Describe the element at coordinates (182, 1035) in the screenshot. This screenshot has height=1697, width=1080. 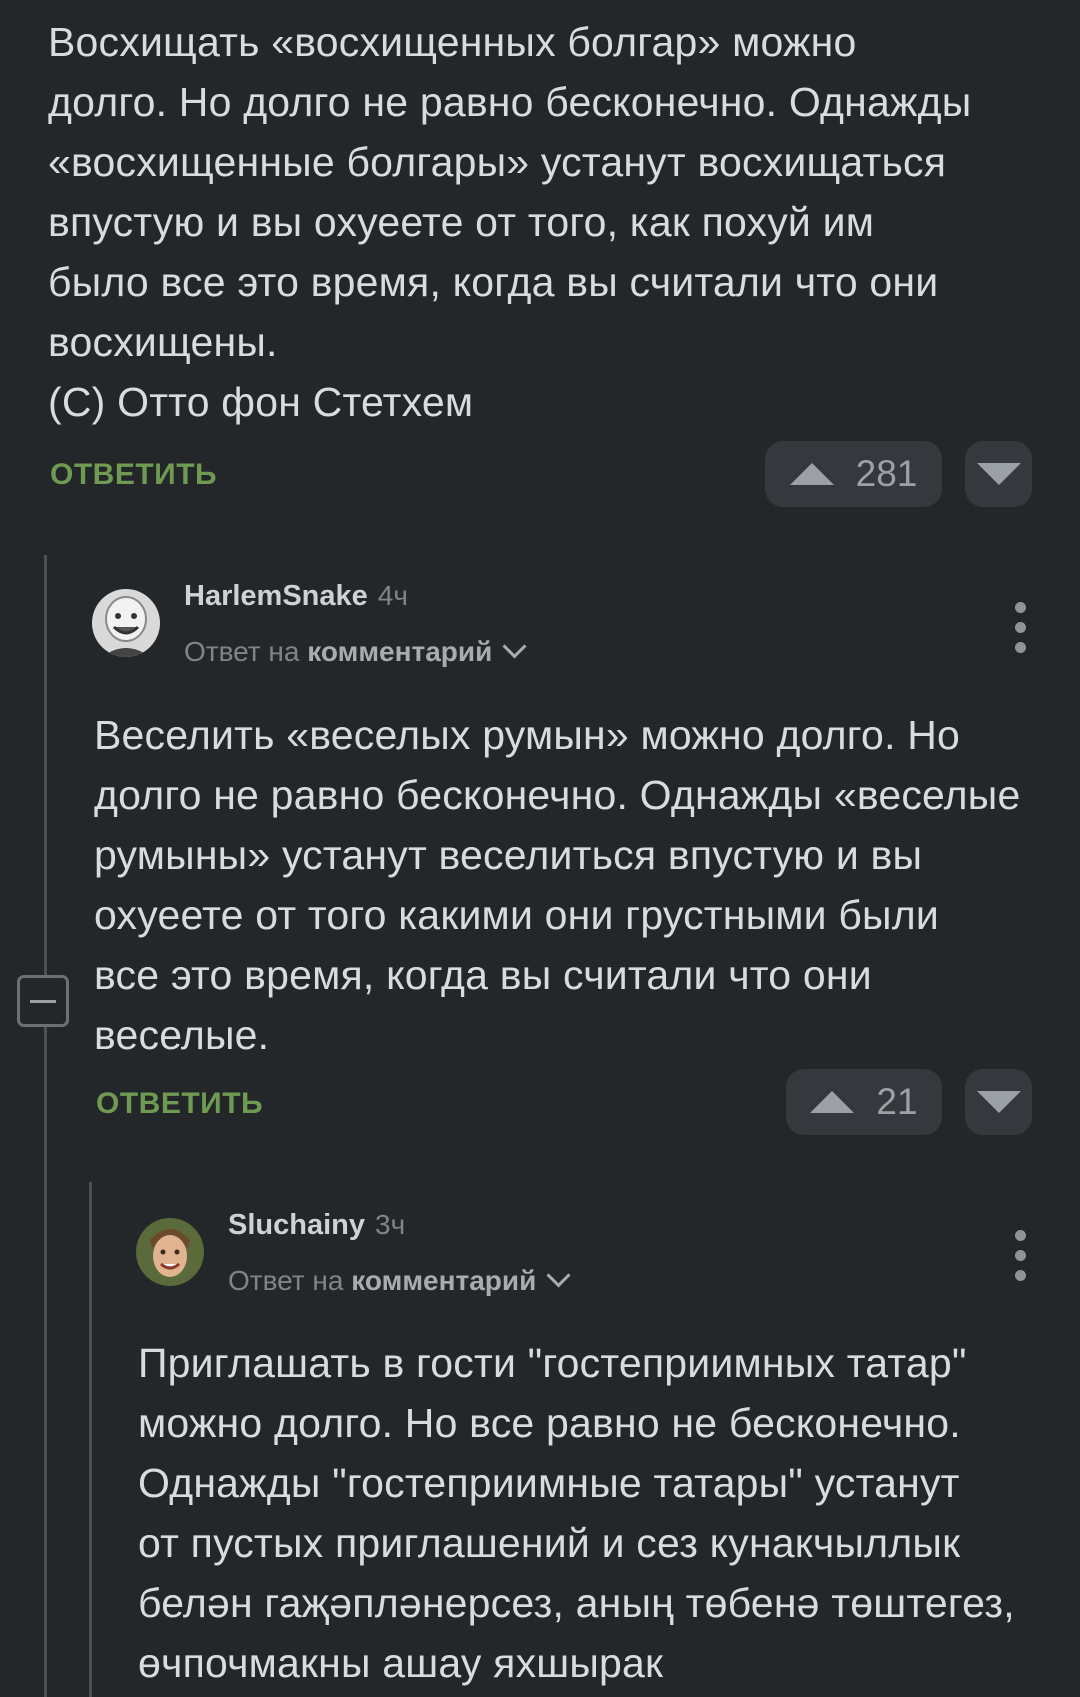
I see `comment-line: веселые.` at that location.